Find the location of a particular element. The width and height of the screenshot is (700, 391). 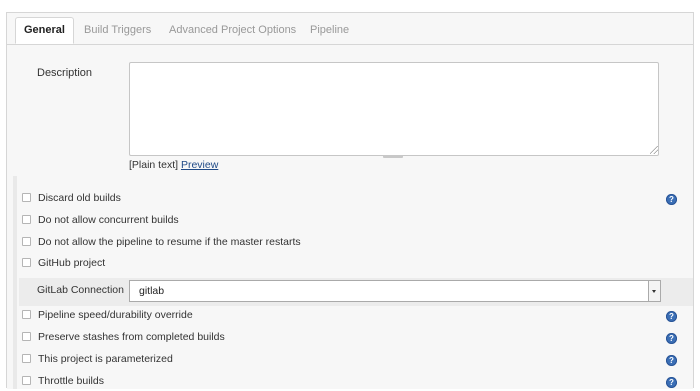

option-label: Pipeline speed/durability override is located at coordinates (115, 315).